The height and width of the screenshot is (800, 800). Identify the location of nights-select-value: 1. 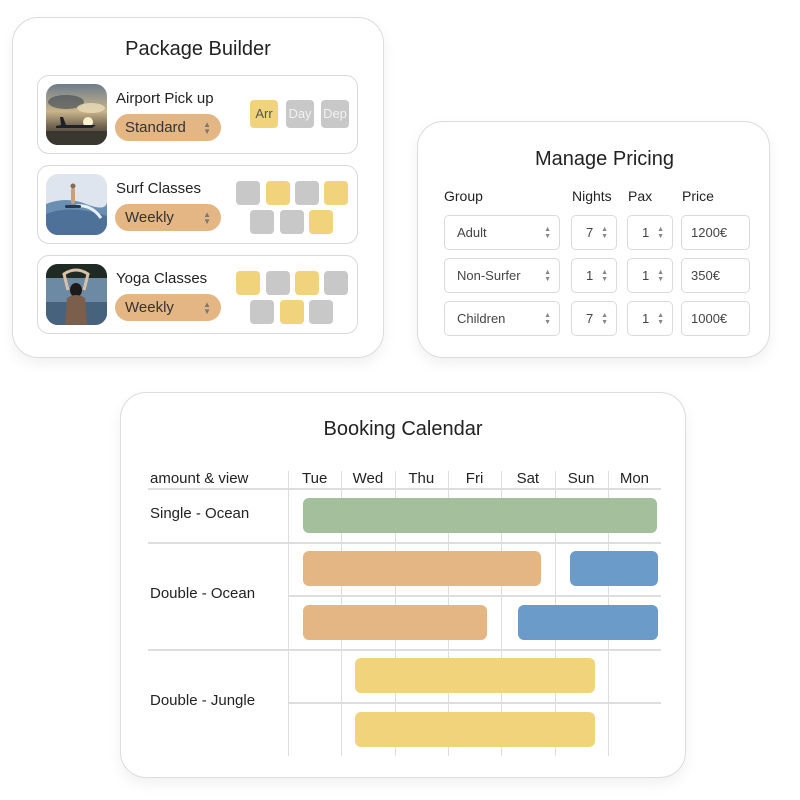
(590, 275).